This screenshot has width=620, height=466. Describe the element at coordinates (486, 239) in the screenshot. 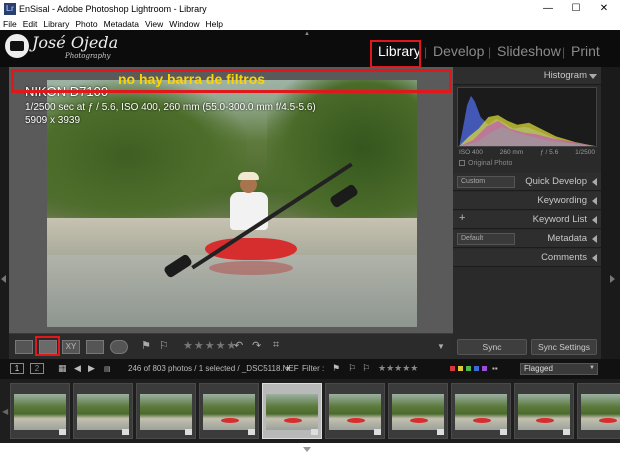

I see `metadata-preset-select: Default` at that location.